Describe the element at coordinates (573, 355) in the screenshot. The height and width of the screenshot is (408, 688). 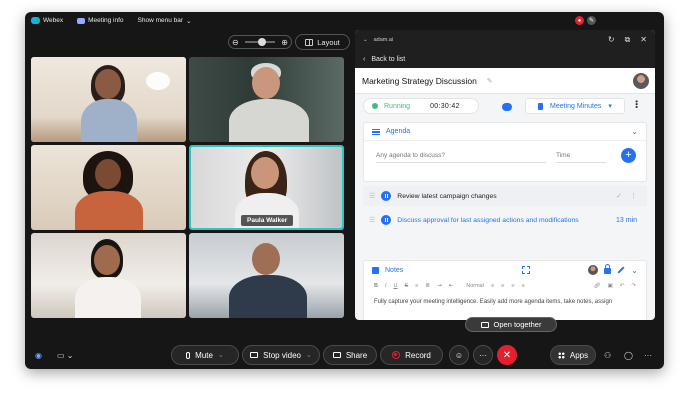
I see `apps-button: Apps` at that location.